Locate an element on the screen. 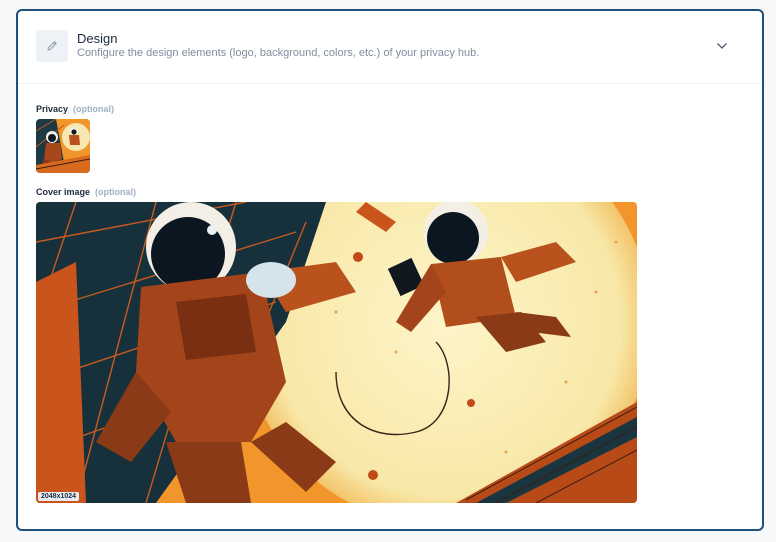  cover-field-label: Cover image (optional) is located at coordinates (86, 192).